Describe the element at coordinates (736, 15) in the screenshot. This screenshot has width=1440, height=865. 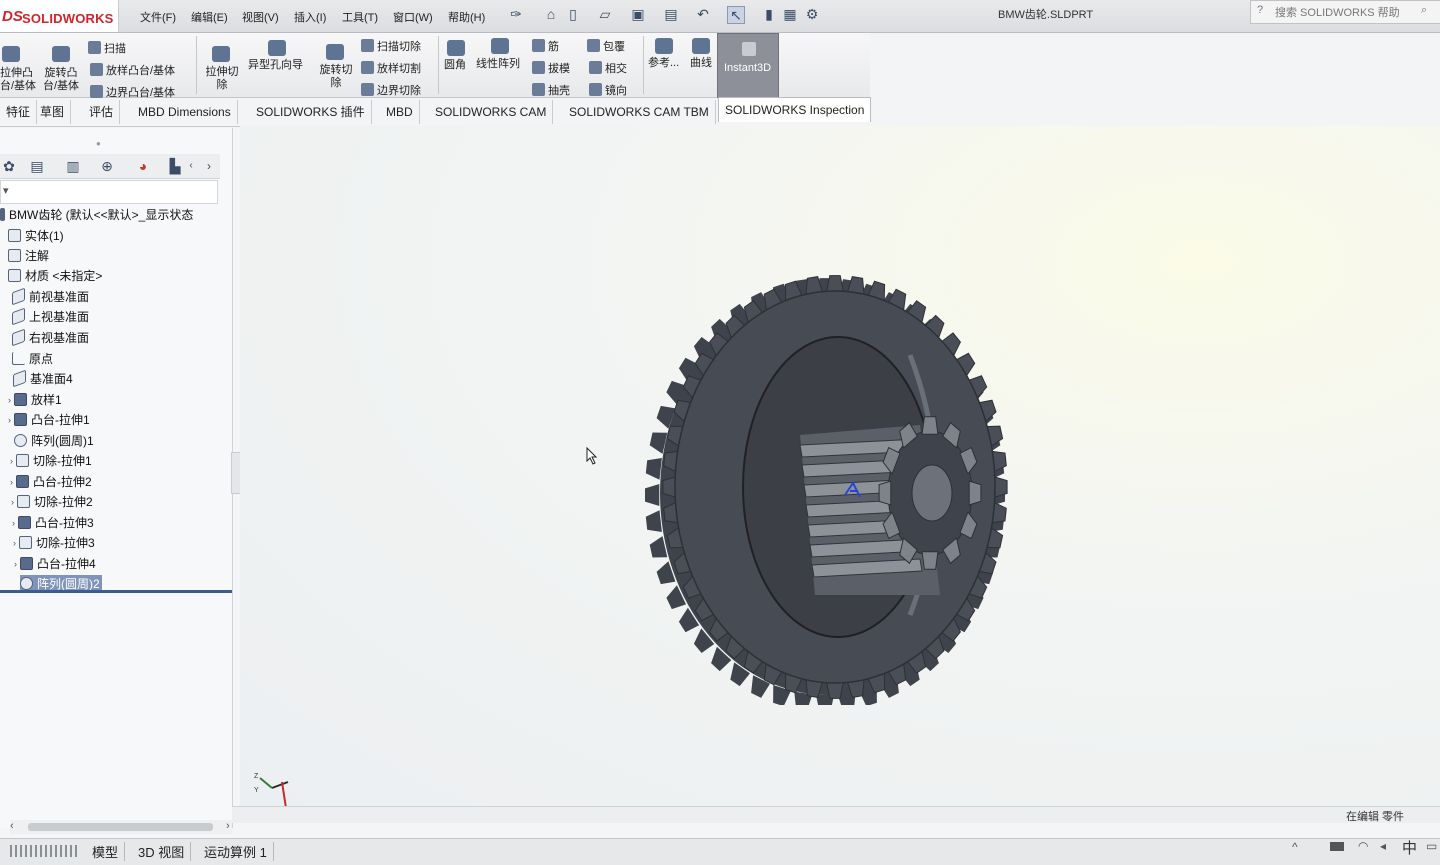
I see `select-icon: ↖` at that location.